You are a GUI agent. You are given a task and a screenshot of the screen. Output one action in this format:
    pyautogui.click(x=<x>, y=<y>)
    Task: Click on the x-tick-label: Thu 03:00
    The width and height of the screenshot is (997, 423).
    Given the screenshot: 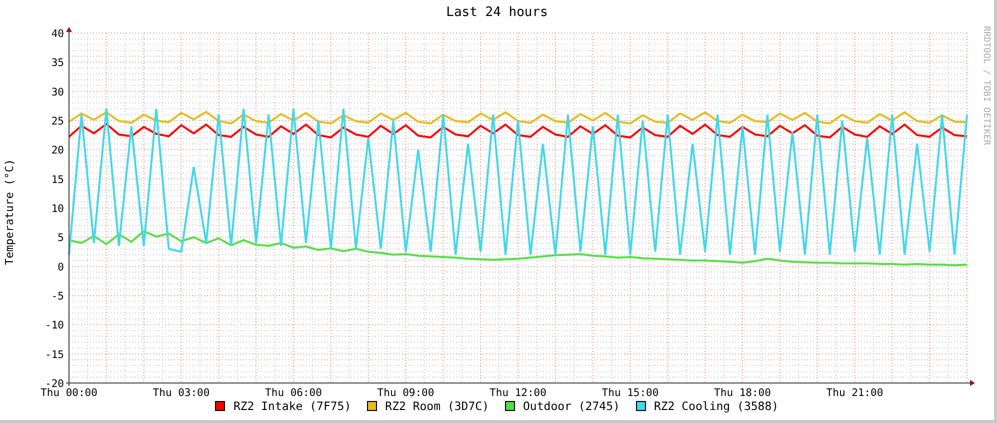 What is the action you would take?
    pyautogui.click(x=181, y=392)
    